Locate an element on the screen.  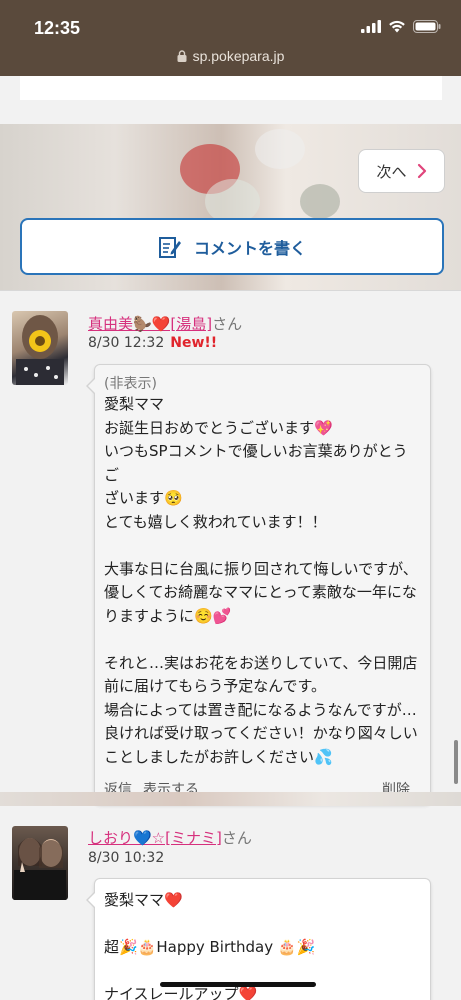
url-text: sp.pokepara.jp is located at coordinates (238, 56).